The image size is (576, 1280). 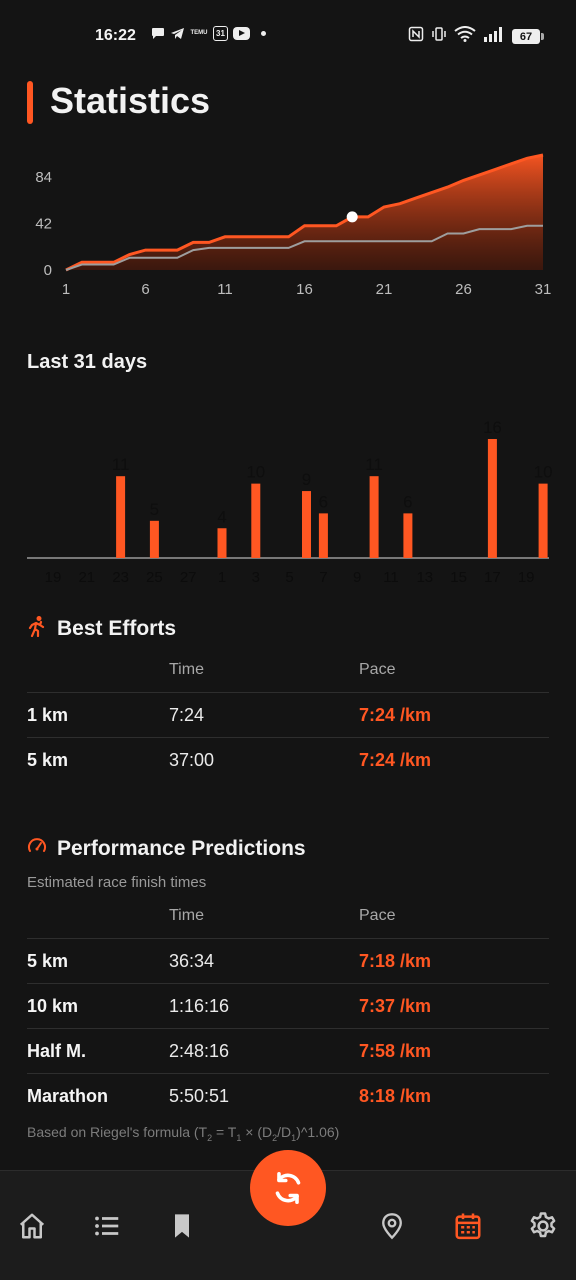 I want to click on dot-icon, so click(x=263, y=33).